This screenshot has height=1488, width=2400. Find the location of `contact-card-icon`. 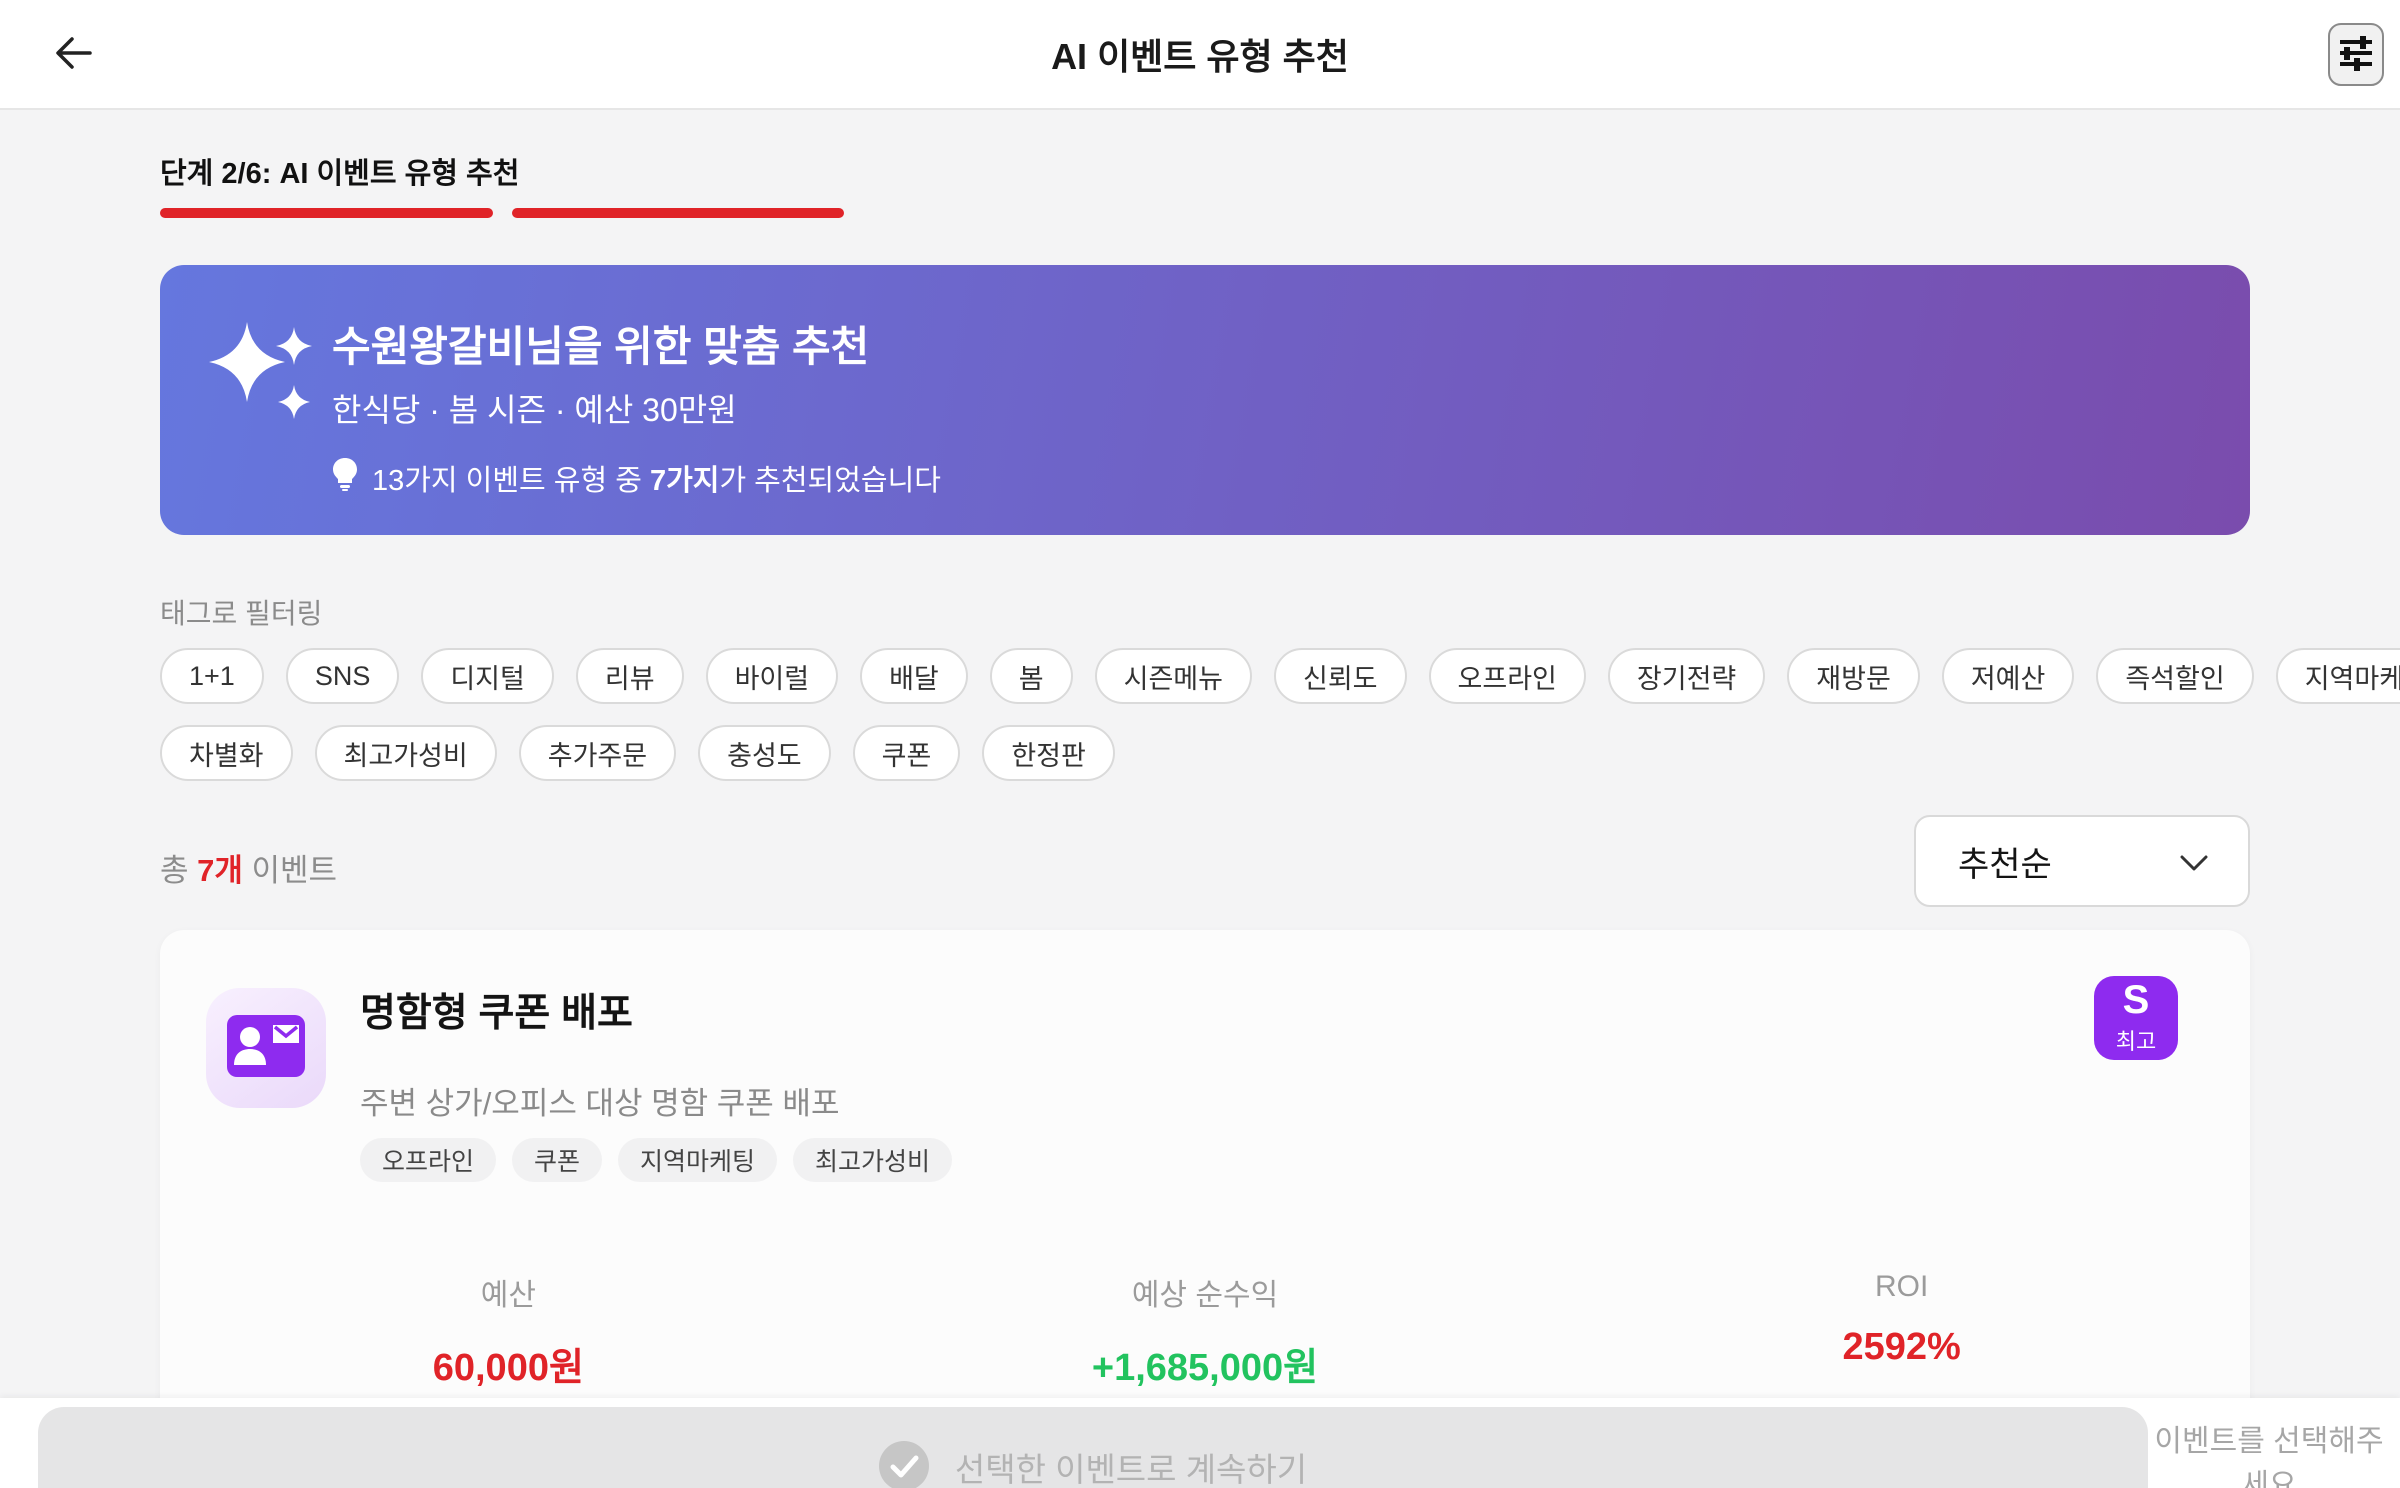

contact-card-icon is located at coordinates (266, 1048).